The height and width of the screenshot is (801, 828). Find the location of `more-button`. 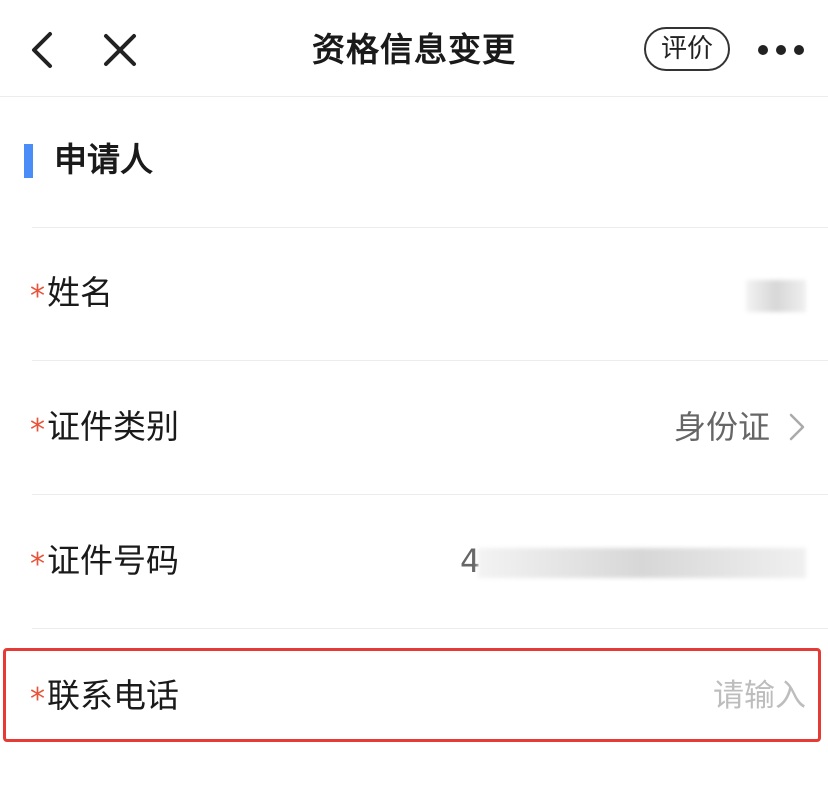

more-button is located at coordinates (781, 50).